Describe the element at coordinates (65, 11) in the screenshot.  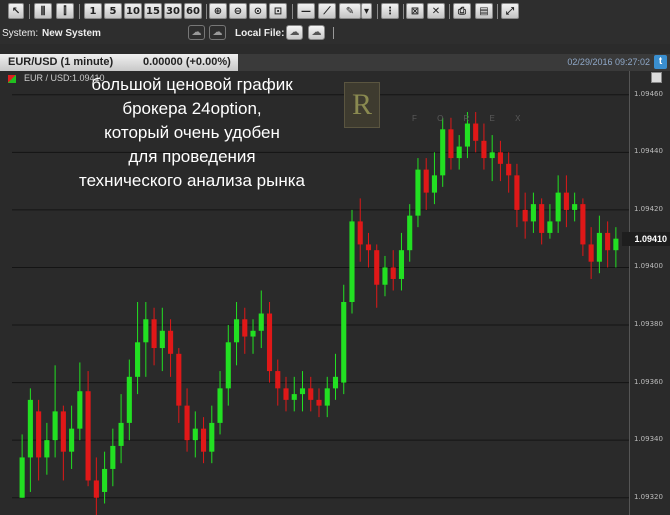
I see `candlestick-chart-icon: ⫿` at that location.